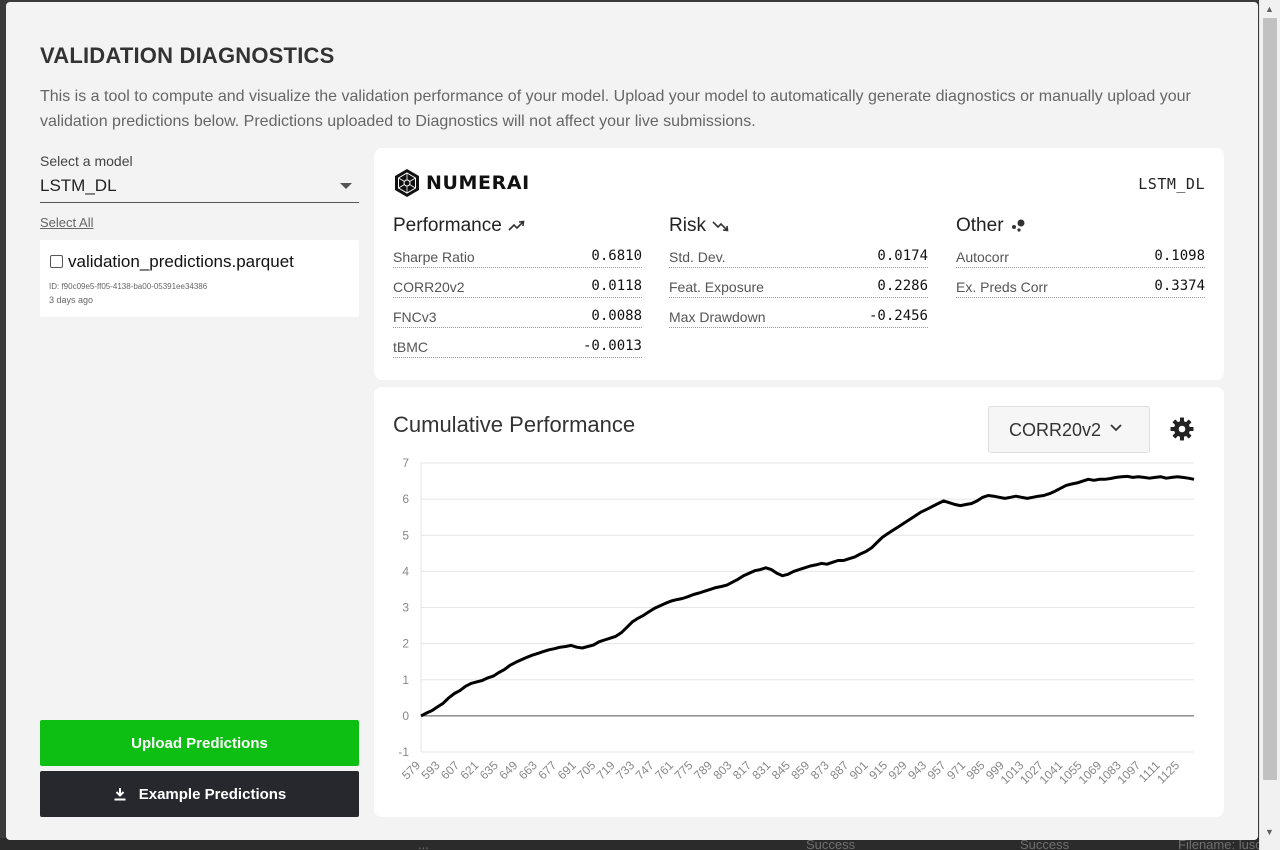  I want to click on metric-value: 0.6810, so click(616, 256).